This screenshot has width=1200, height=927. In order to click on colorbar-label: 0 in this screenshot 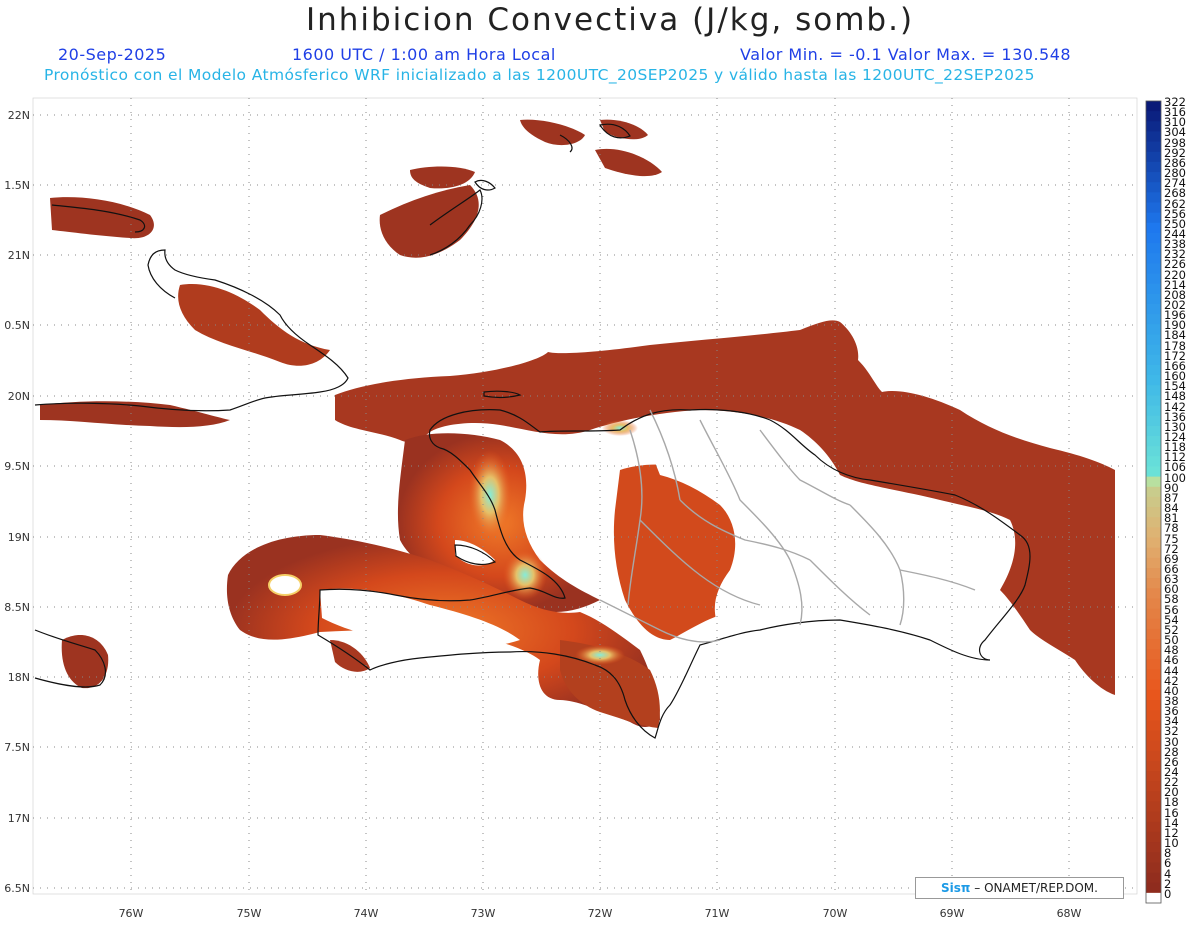, I will do `click(1168, 893)`.